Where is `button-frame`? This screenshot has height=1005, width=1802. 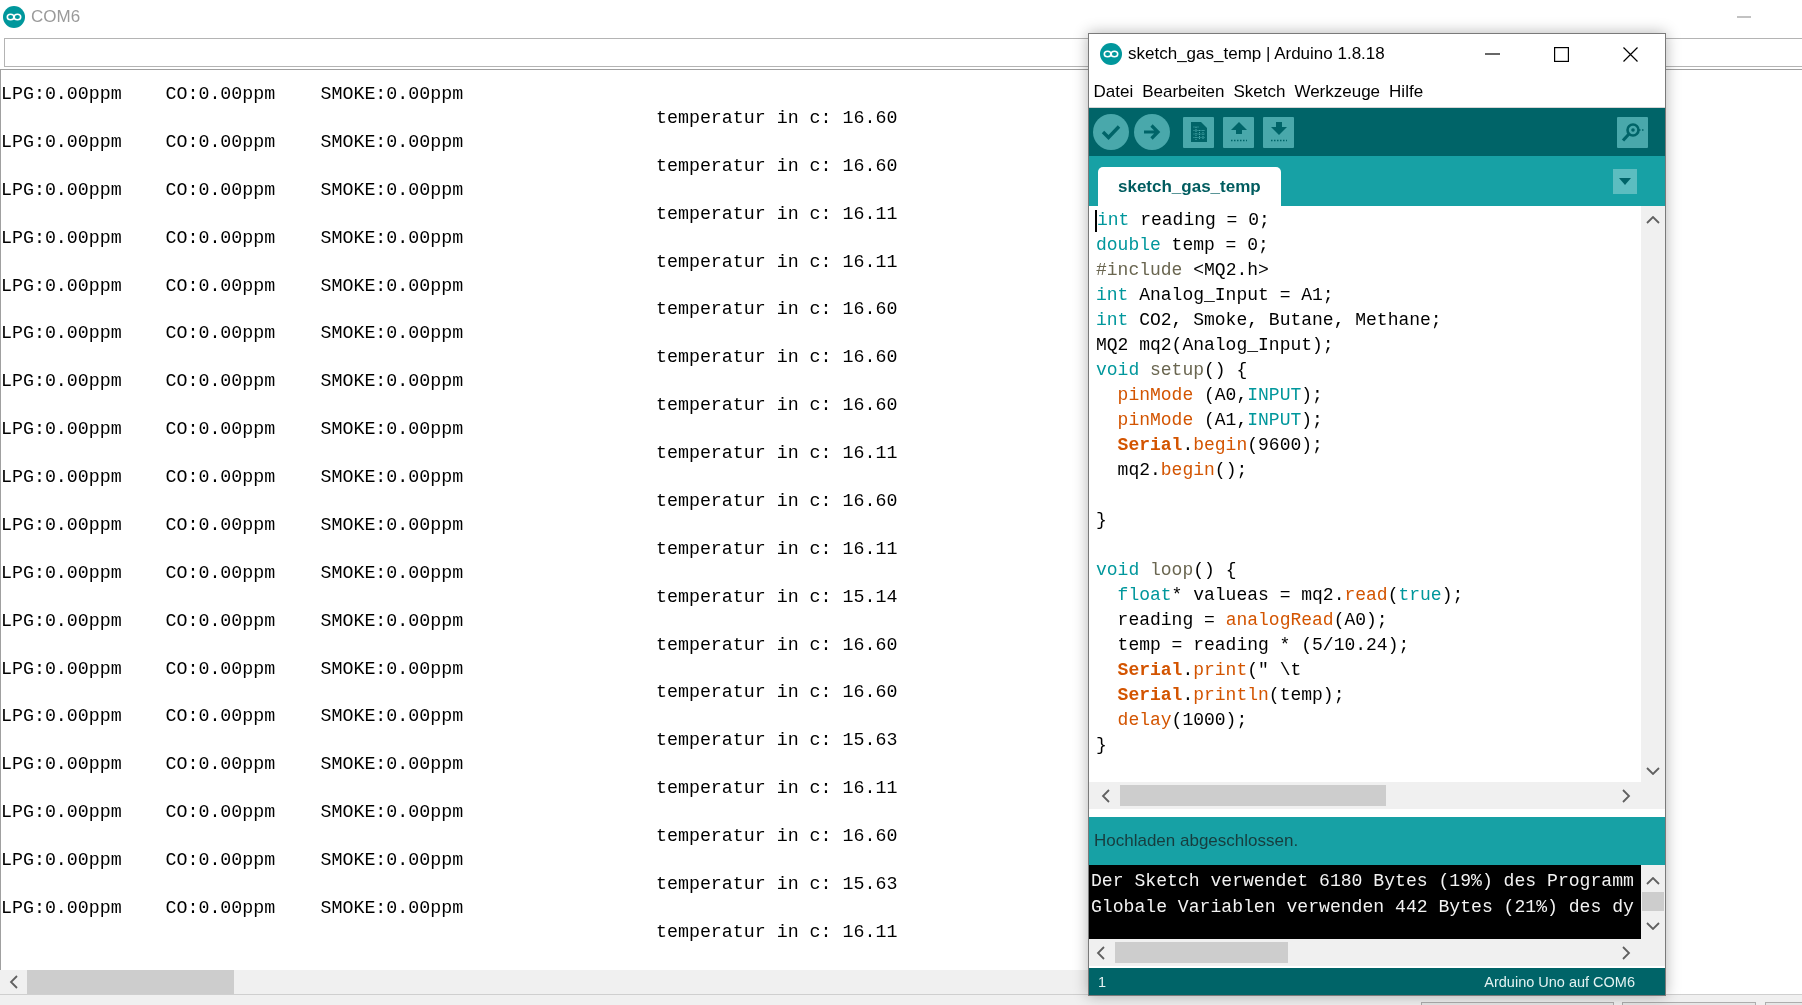 button-frame is located at coordinates (1783, 1003).